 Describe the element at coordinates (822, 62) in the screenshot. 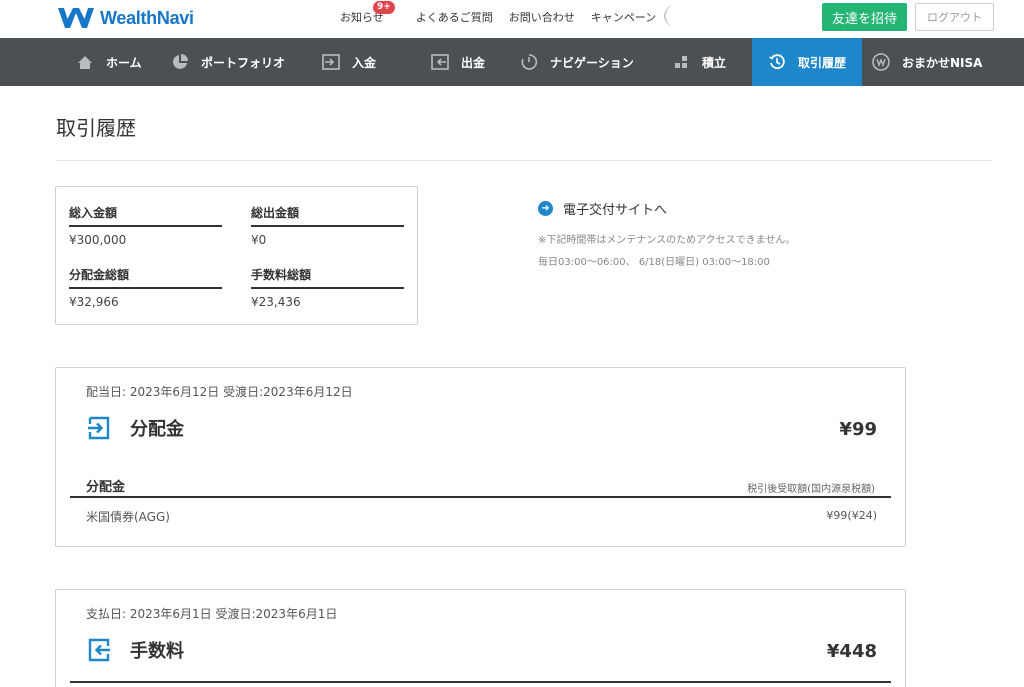

I see `nav-item-label: 取引履歴` at that location.